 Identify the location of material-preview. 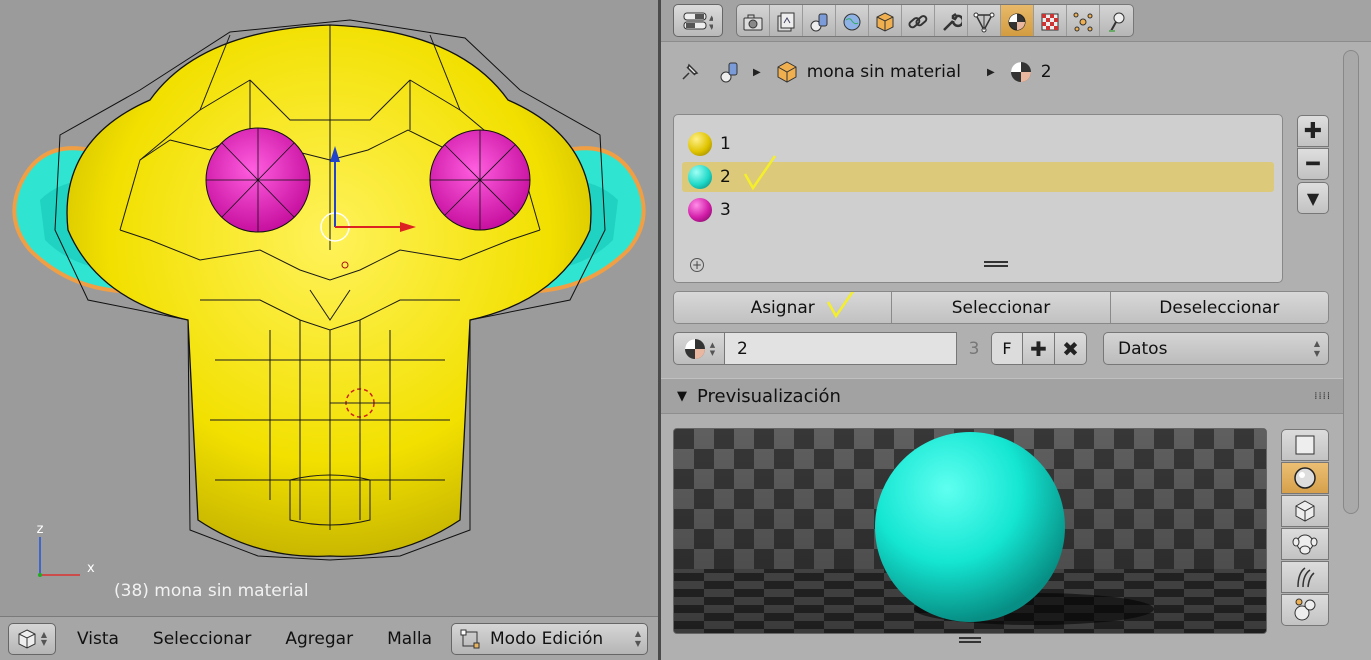
(970, 531).